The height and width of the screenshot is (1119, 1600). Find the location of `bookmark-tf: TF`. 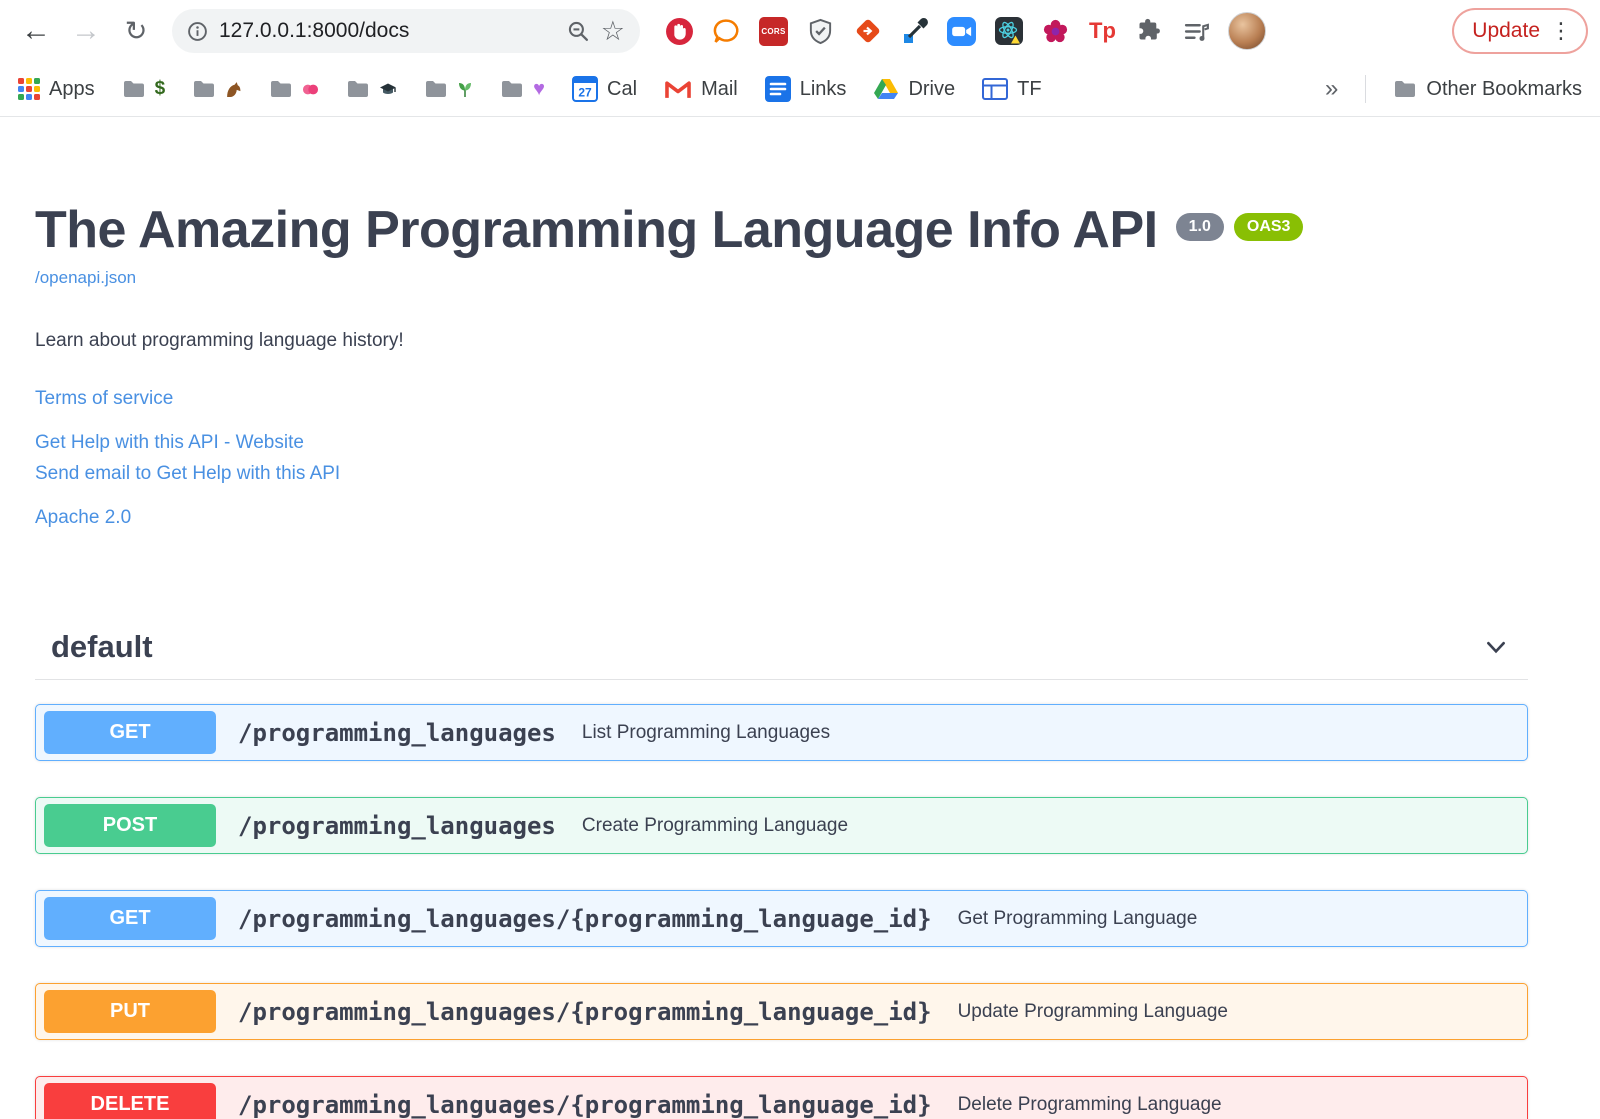

bookmark-tf: TF is located at coordinates (1012, 89).